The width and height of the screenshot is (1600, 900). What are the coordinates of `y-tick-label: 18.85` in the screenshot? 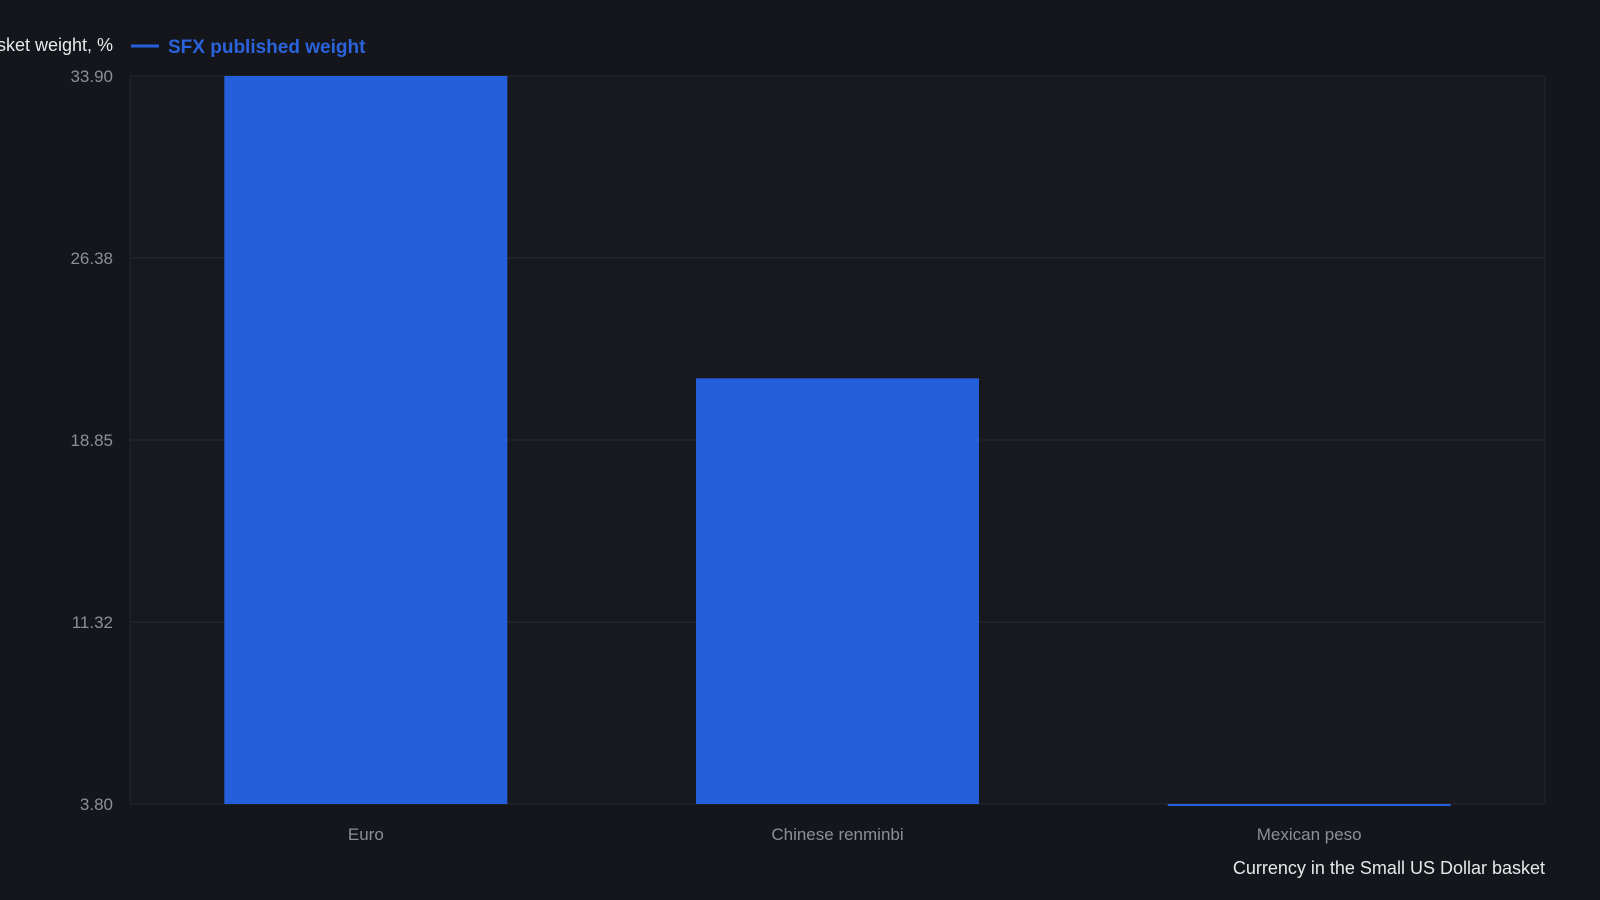 It's located at (91, 440).